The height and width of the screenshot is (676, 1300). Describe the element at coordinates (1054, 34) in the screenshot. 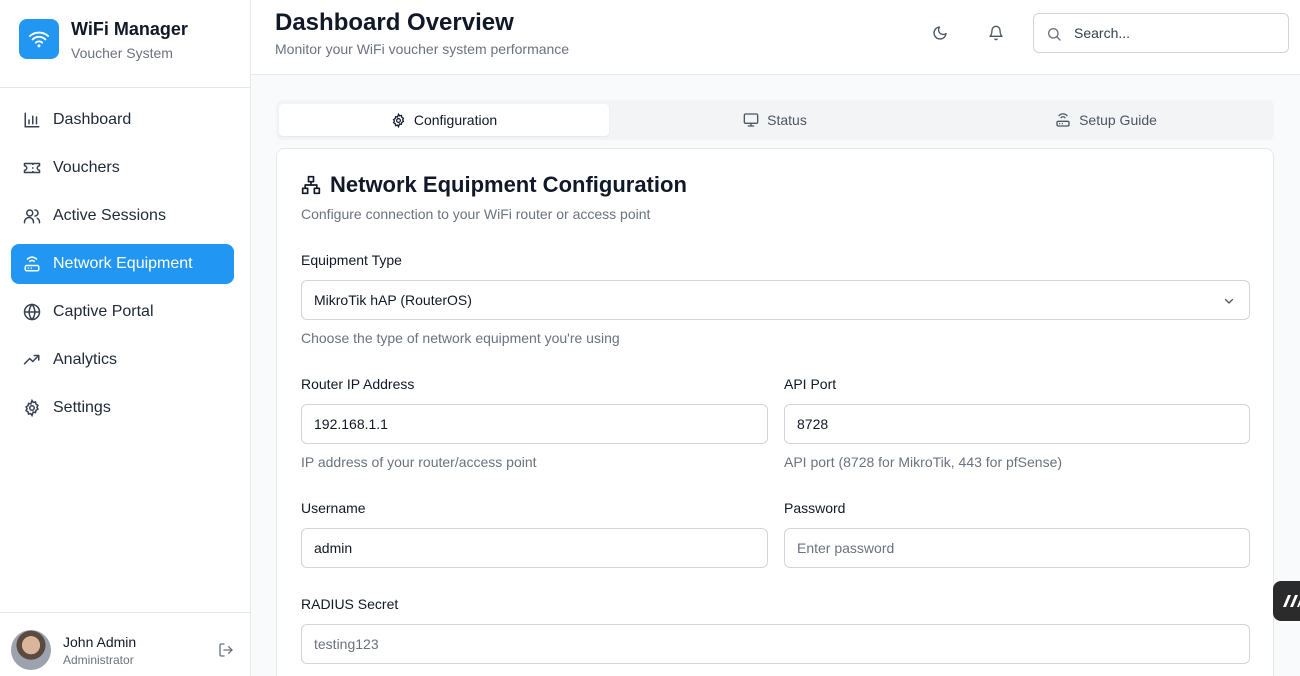

I see `search-icon` at that location.